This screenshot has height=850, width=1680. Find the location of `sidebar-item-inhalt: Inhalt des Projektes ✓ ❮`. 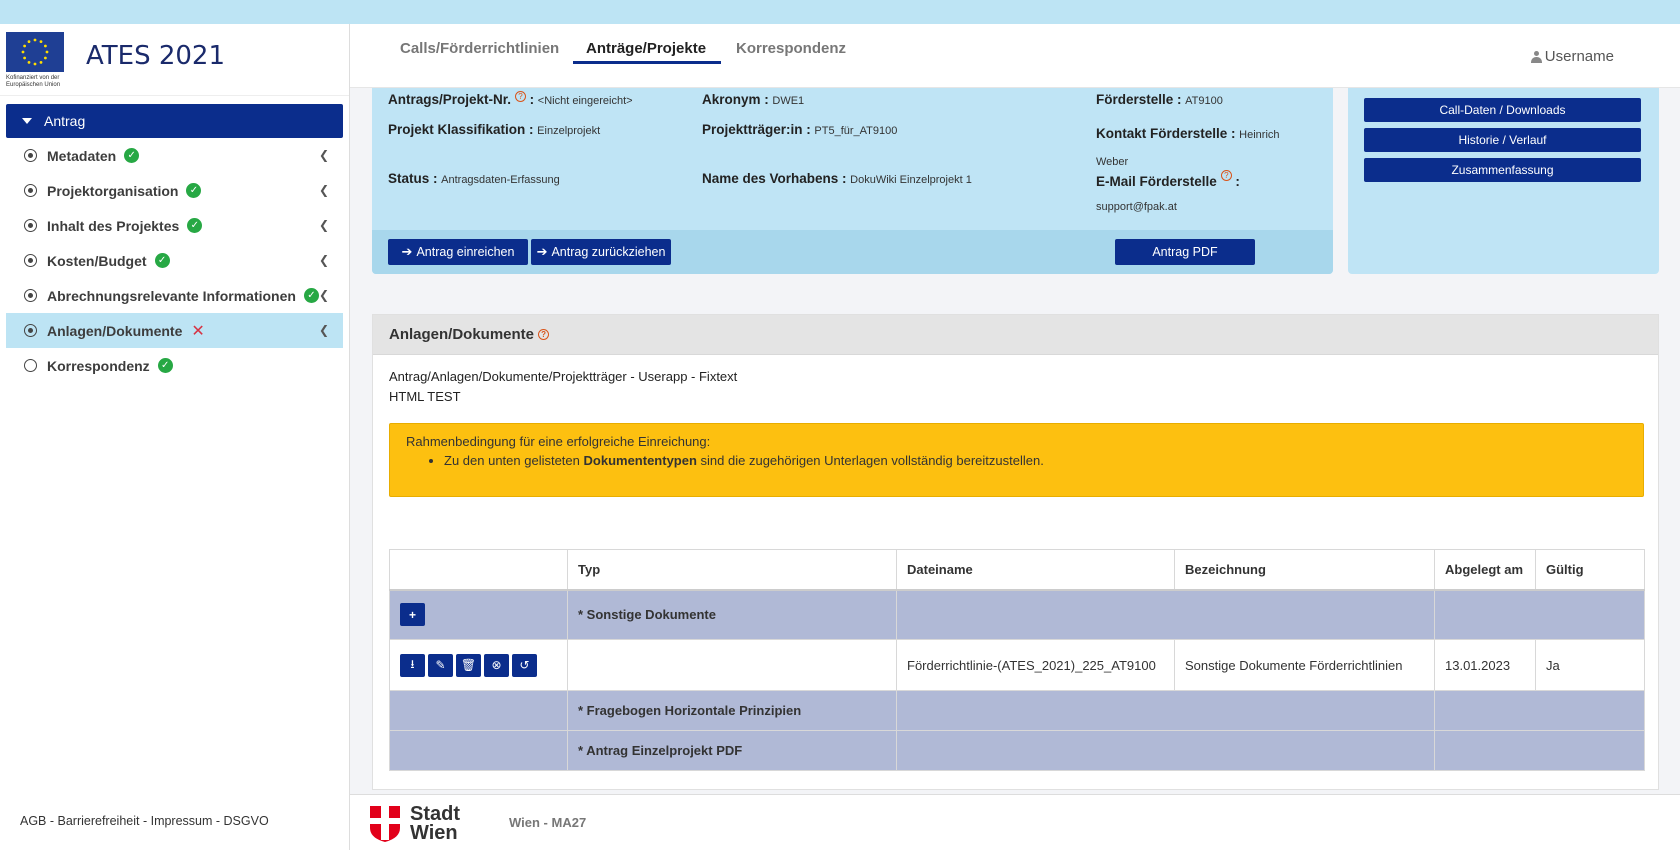

sidebar-item-inhalt: Inhalt des Projektes ✓ ❮ is located at coordinates (174, 225).